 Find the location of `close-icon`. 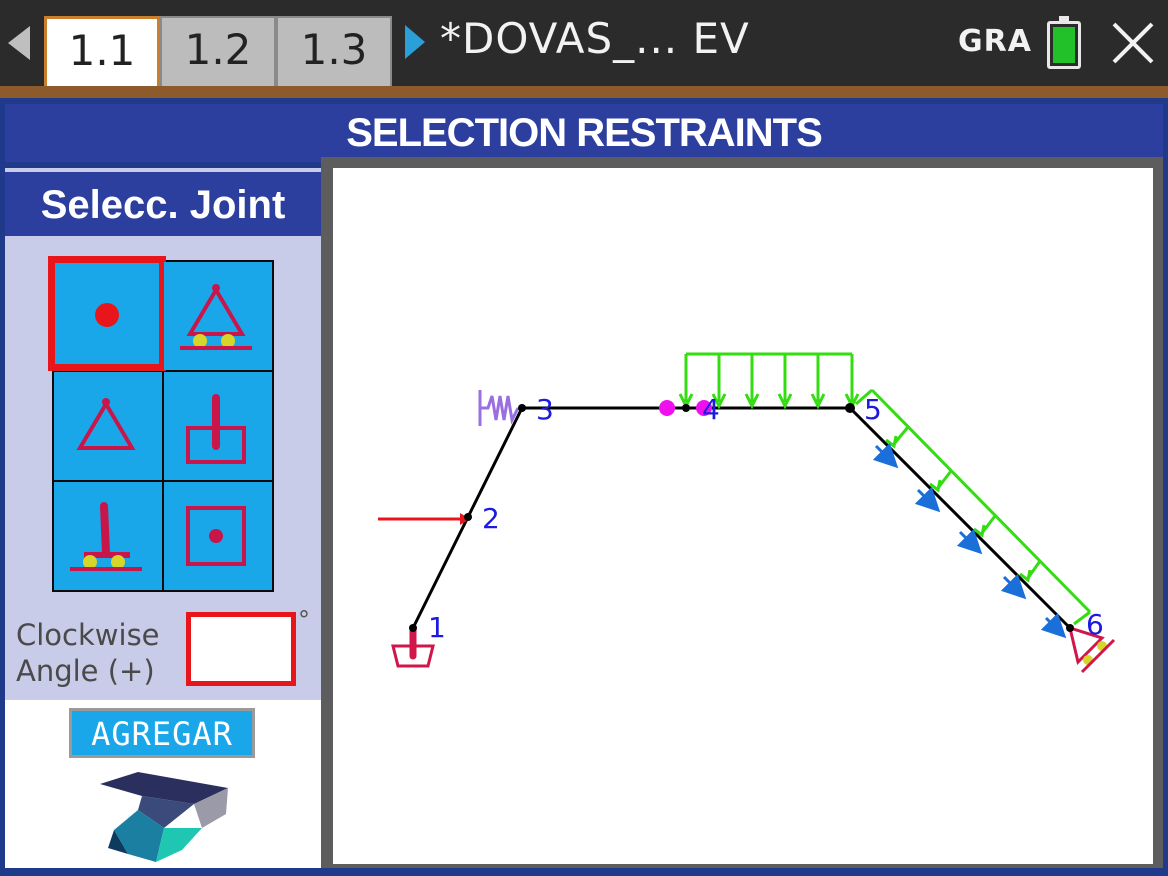

close-icon is located at coordinates (1133, 43).